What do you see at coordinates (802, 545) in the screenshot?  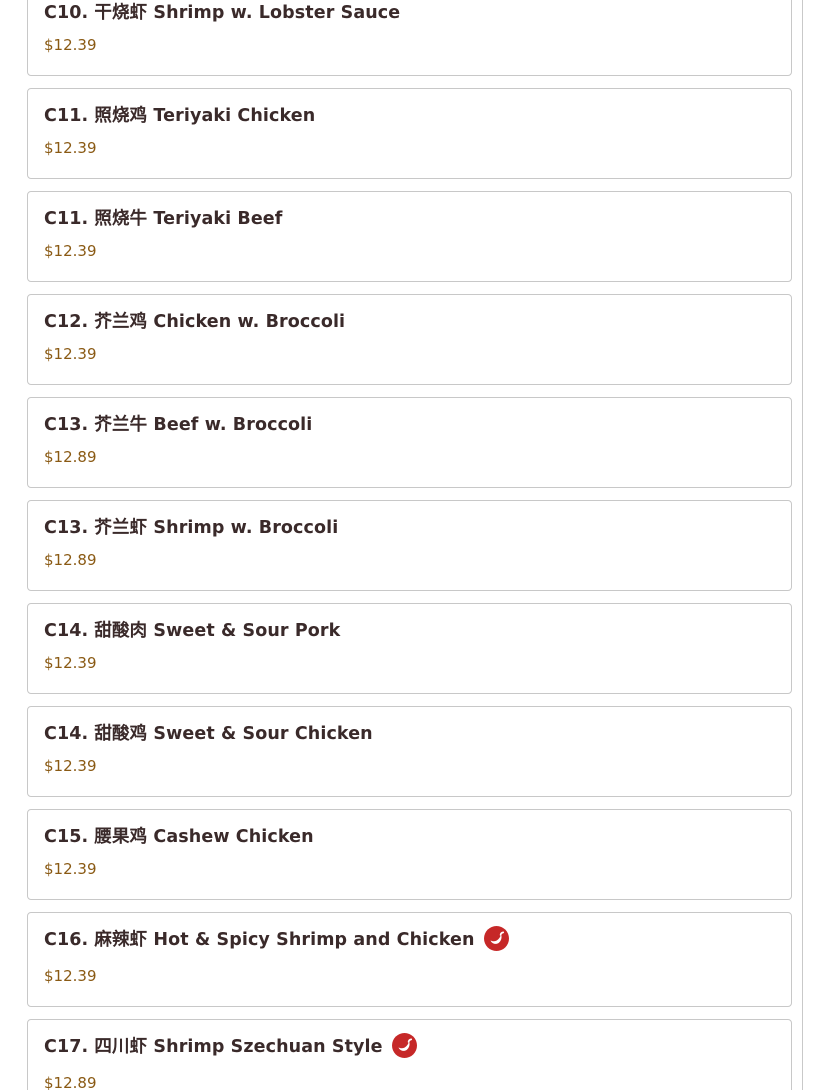 I see `page-divider` at bounding box center [802, 545].